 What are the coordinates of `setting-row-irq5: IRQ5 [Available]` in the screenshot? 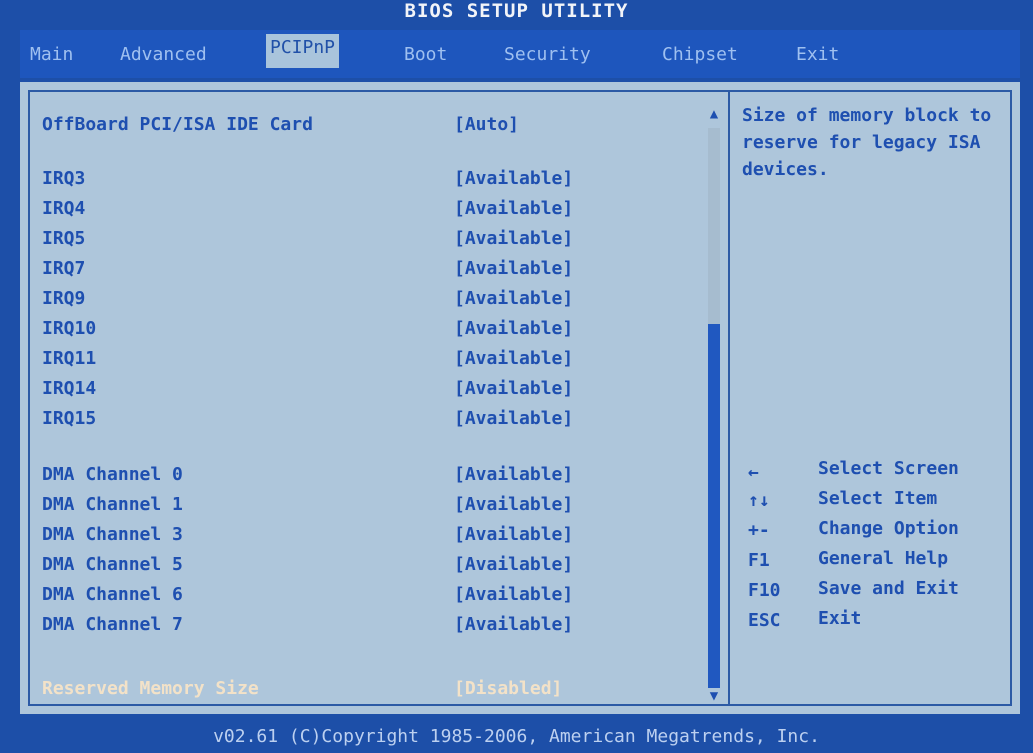 It's located at (342, 242).